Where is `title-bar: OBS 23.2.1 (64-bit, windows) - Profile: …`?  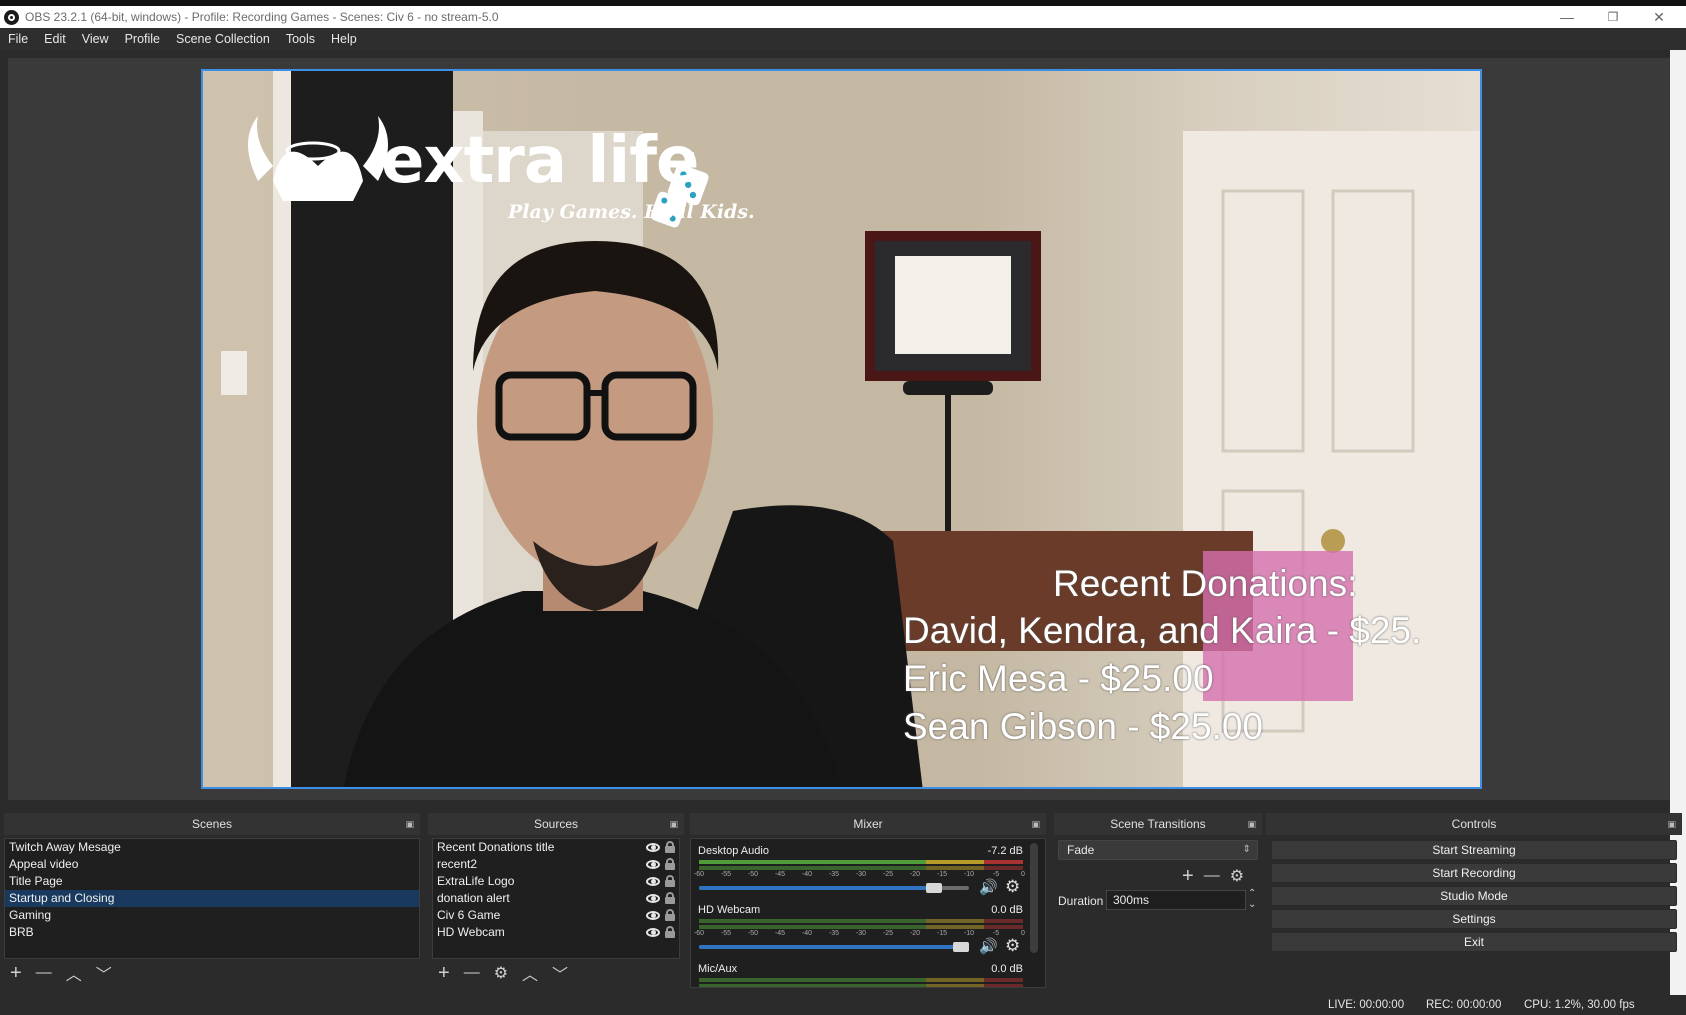 title-bar: OBS 23.2.1 (64-bit, windows) - Profile: … is located at coordinates (843, 17).